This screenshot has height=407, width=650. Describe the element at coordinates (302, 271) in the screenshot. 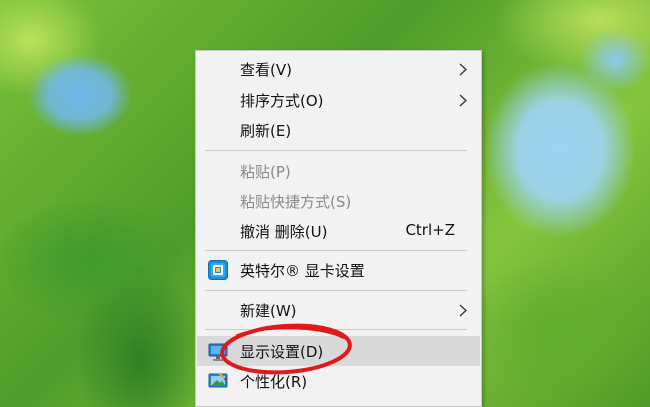

I see `menu-item-label: 英特尔® 显卡设置` at that location.